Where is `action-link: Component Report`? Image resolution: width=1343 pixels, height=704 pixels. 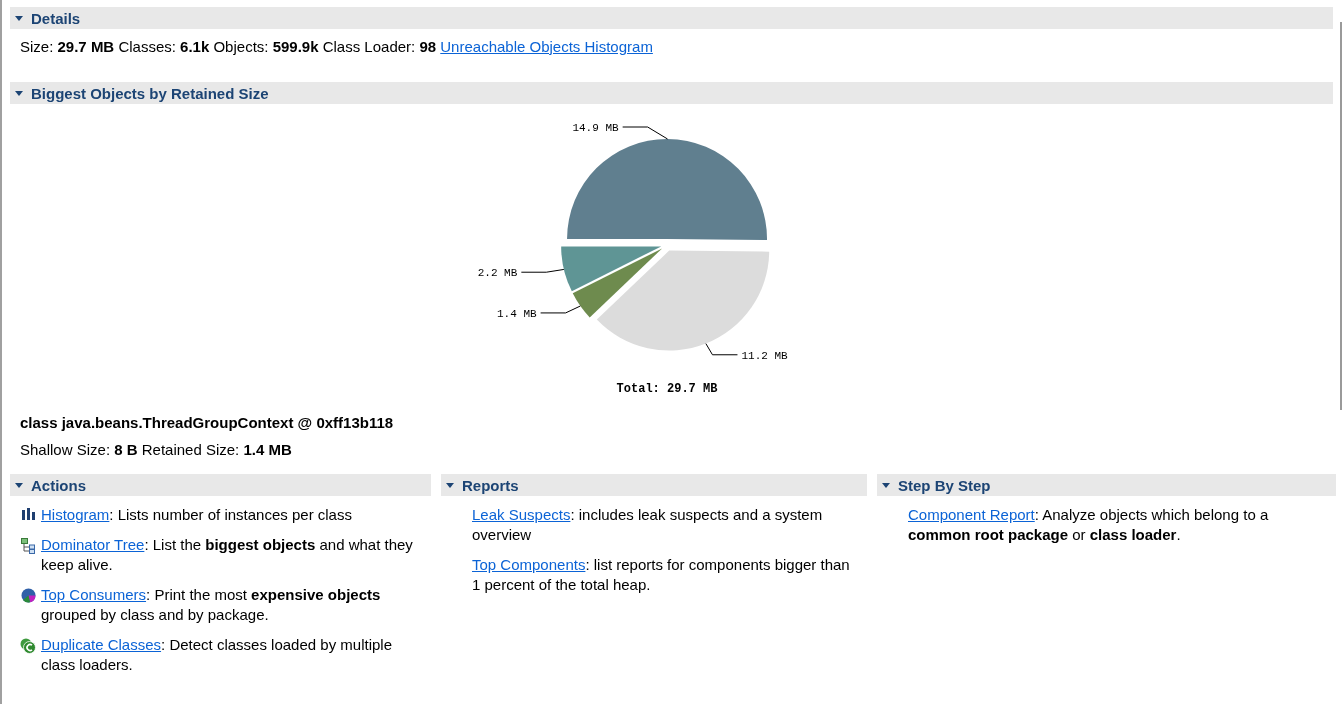 action-link: Component Report is located at coordinates (971, 514).